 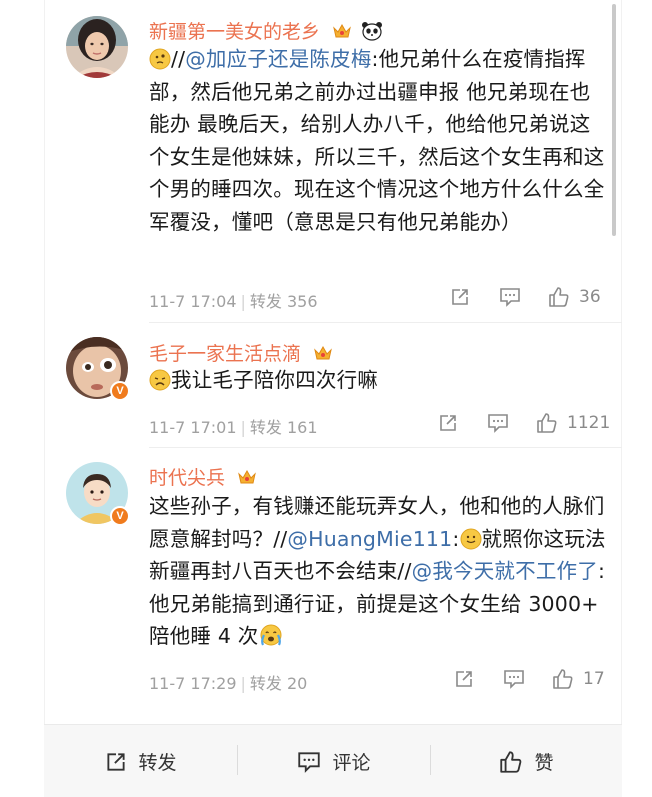 What do you see at coordinates (160, 379) in the screenshot?
I see `sad-emoji-icon` at bounding box center [160, 379].